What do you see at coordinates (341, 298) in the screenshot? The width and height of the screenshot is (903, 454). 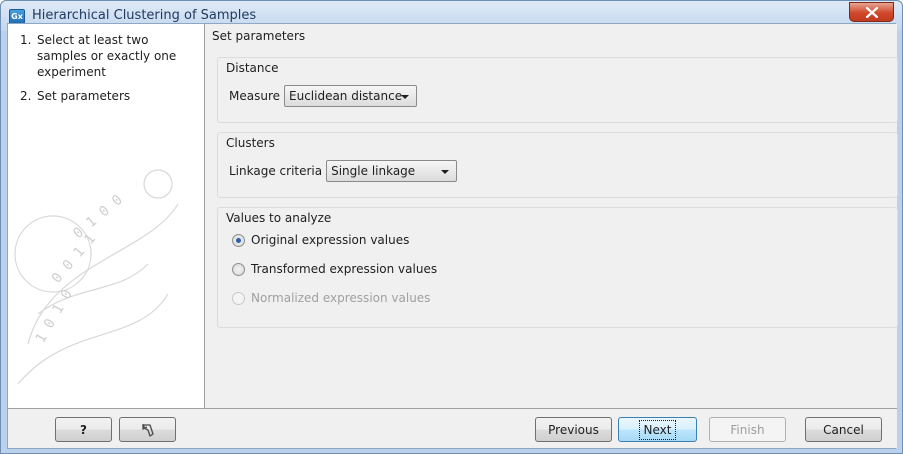 I see `radio-normalized-label: Normalized expression values` at bounding box center [341, 298].